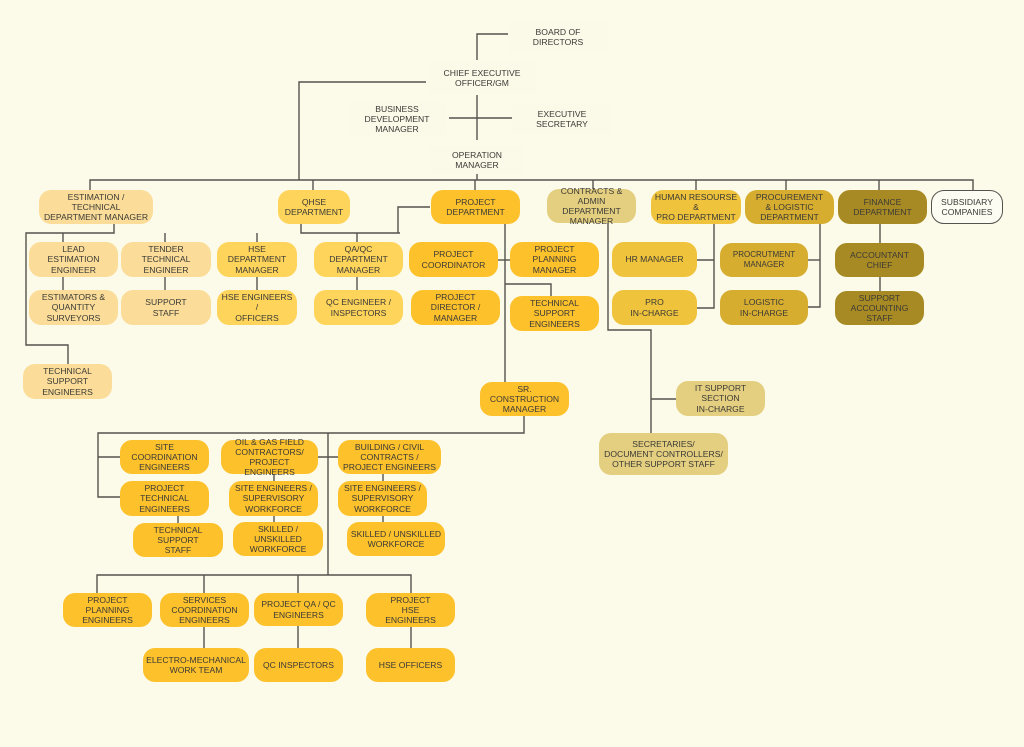 The width and height of the screenshot is (1024, 747). Describe the element at coordinates (298, 609) in the screenshot. I see `project-qaqc-engineers: PROJECT QA / QC ENGINEERS` at that location.